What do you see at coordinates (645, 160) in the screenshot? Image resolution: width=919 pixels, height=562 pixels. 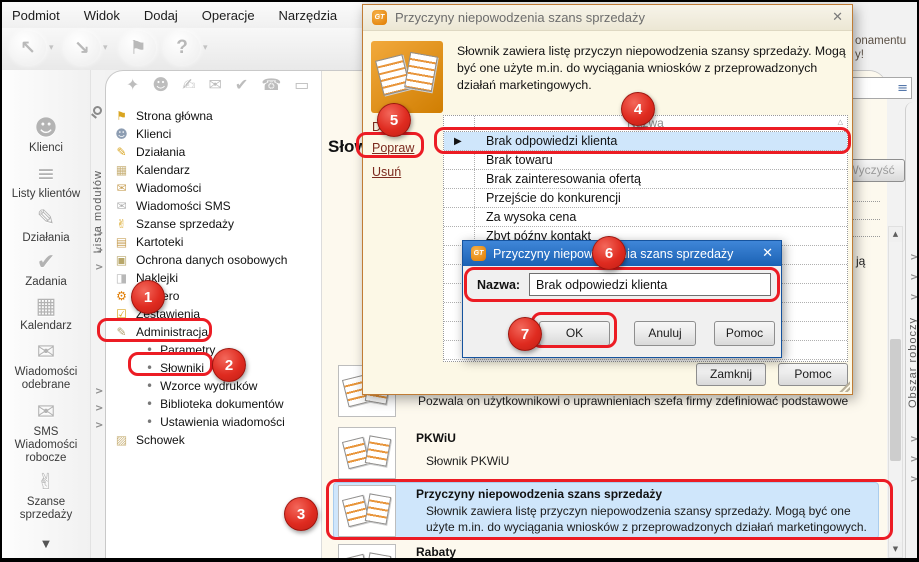 I see `list-row: Brak towaru` at bounding box center [645, 160].